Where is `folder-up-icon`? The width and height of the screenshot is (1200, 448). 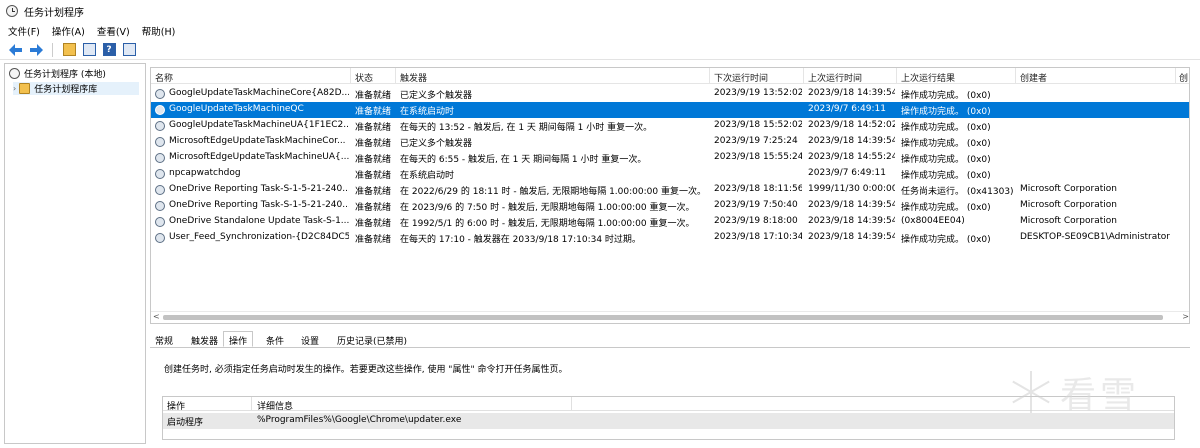 folder-up-icon is located at coordinates (69, 49).